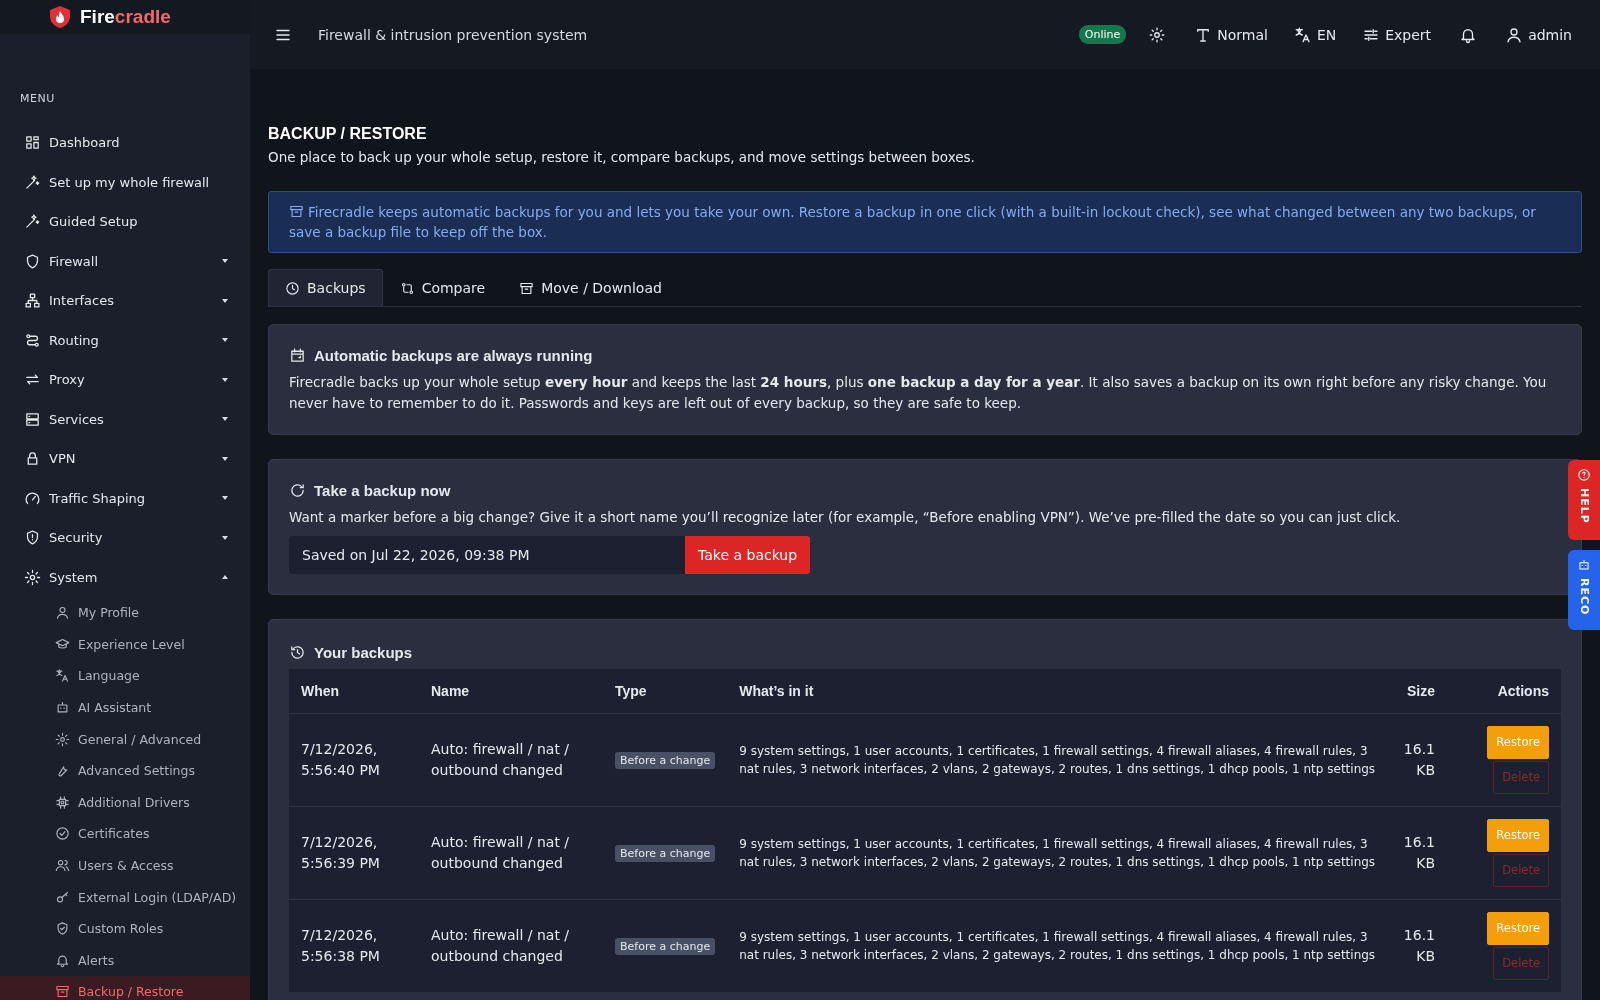 The height and width of the screenshot is (1000, 1600). Describe the element at coordinates (325, 287) in the screenshot. I see `tab: Backups` at that location.